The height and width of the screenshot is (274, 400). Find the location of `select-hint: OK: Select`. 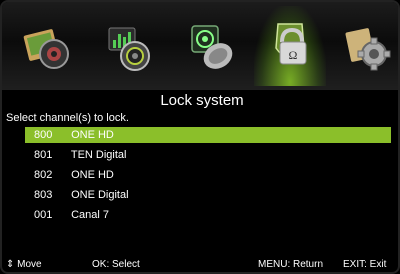

select-hint: OK: Select is located at coordinates (116, 264).